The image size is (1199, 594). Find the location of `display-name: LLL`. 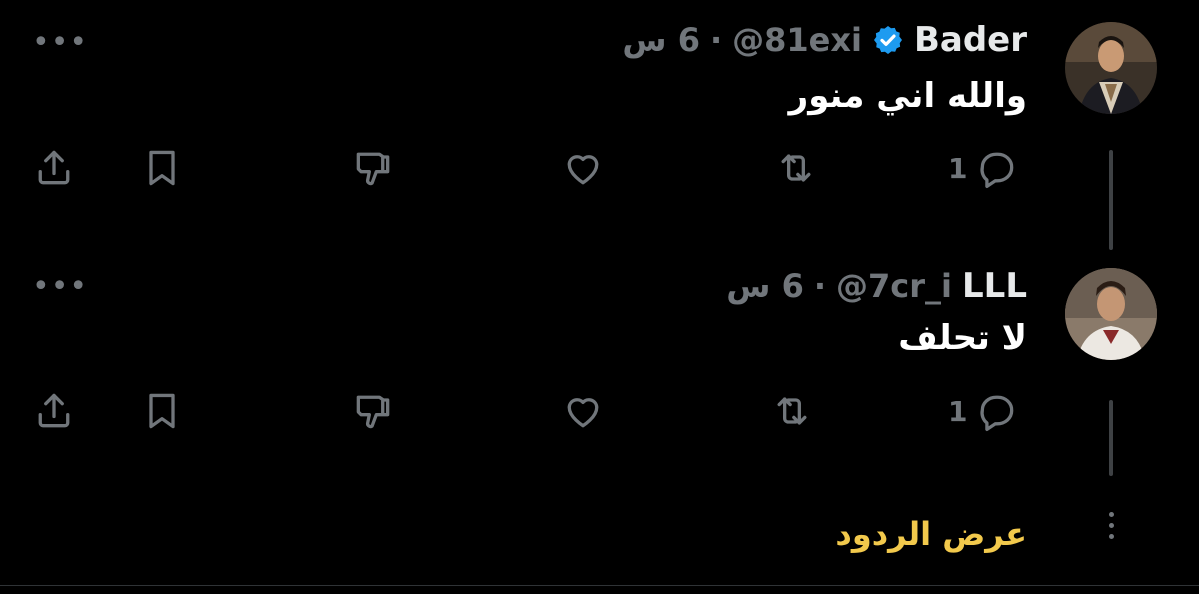

display-name: LLL is located at coordinates (994, 286).